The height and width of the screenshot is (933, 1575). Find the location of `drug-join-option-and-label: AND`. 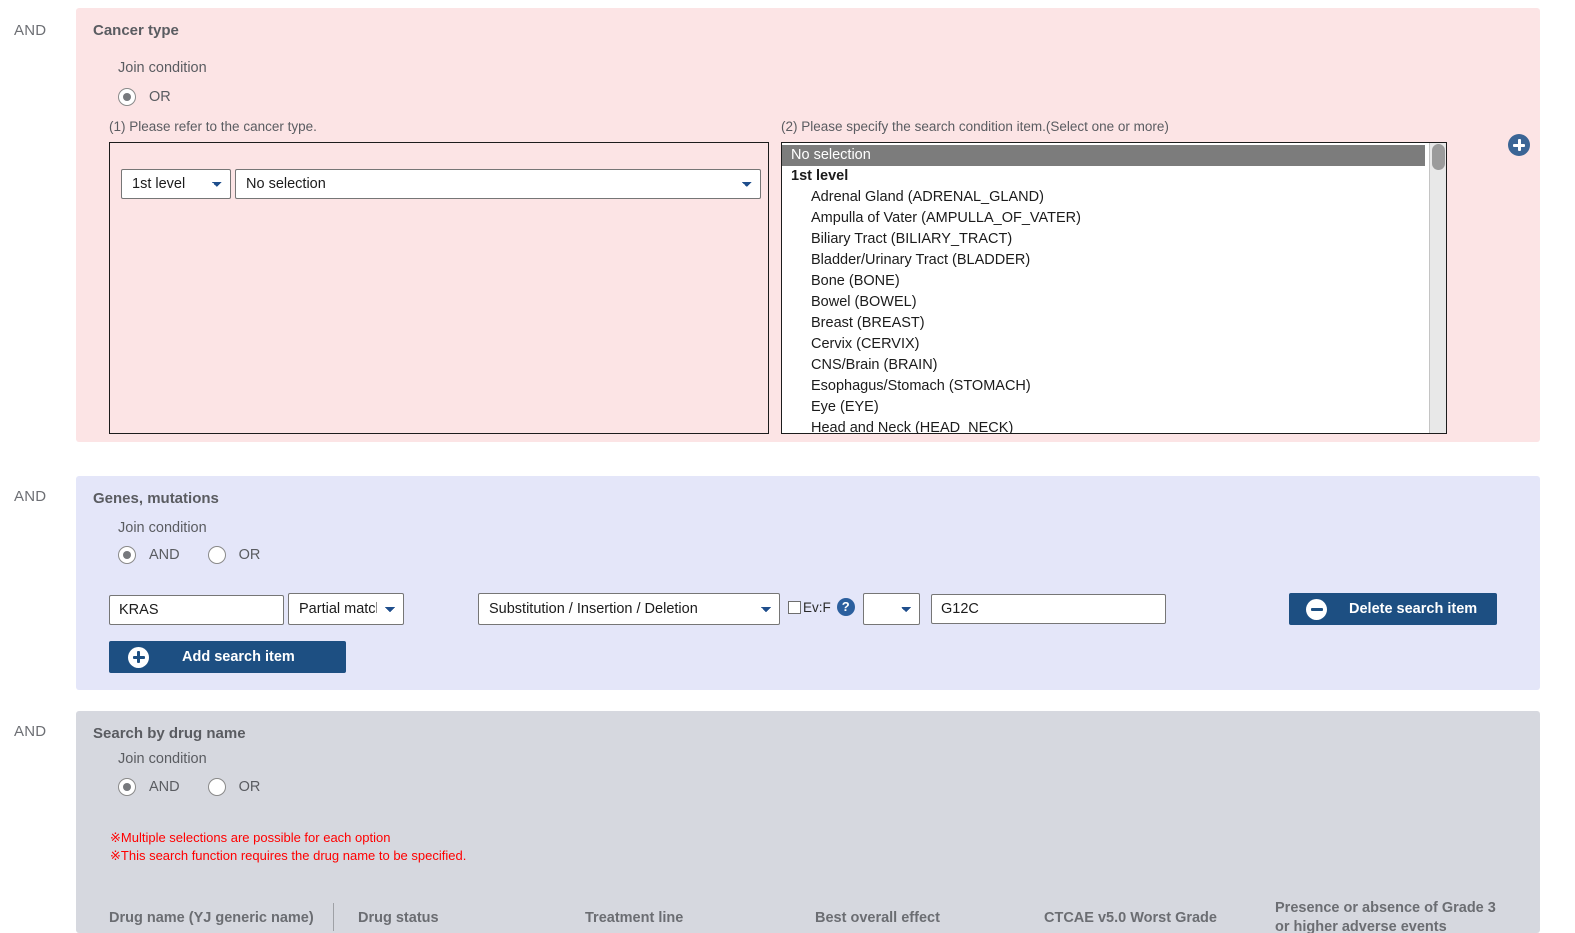

drug-join-option-and-label: AND is located at coordinates (164, 787).